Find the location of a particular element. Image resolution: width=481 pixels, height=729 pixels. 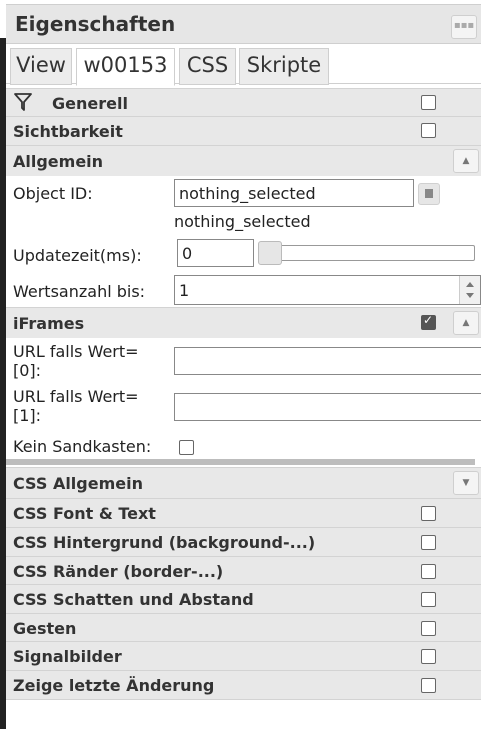

url0-label: URL falls Wert= [0]: is located at coordinates (76, 361).